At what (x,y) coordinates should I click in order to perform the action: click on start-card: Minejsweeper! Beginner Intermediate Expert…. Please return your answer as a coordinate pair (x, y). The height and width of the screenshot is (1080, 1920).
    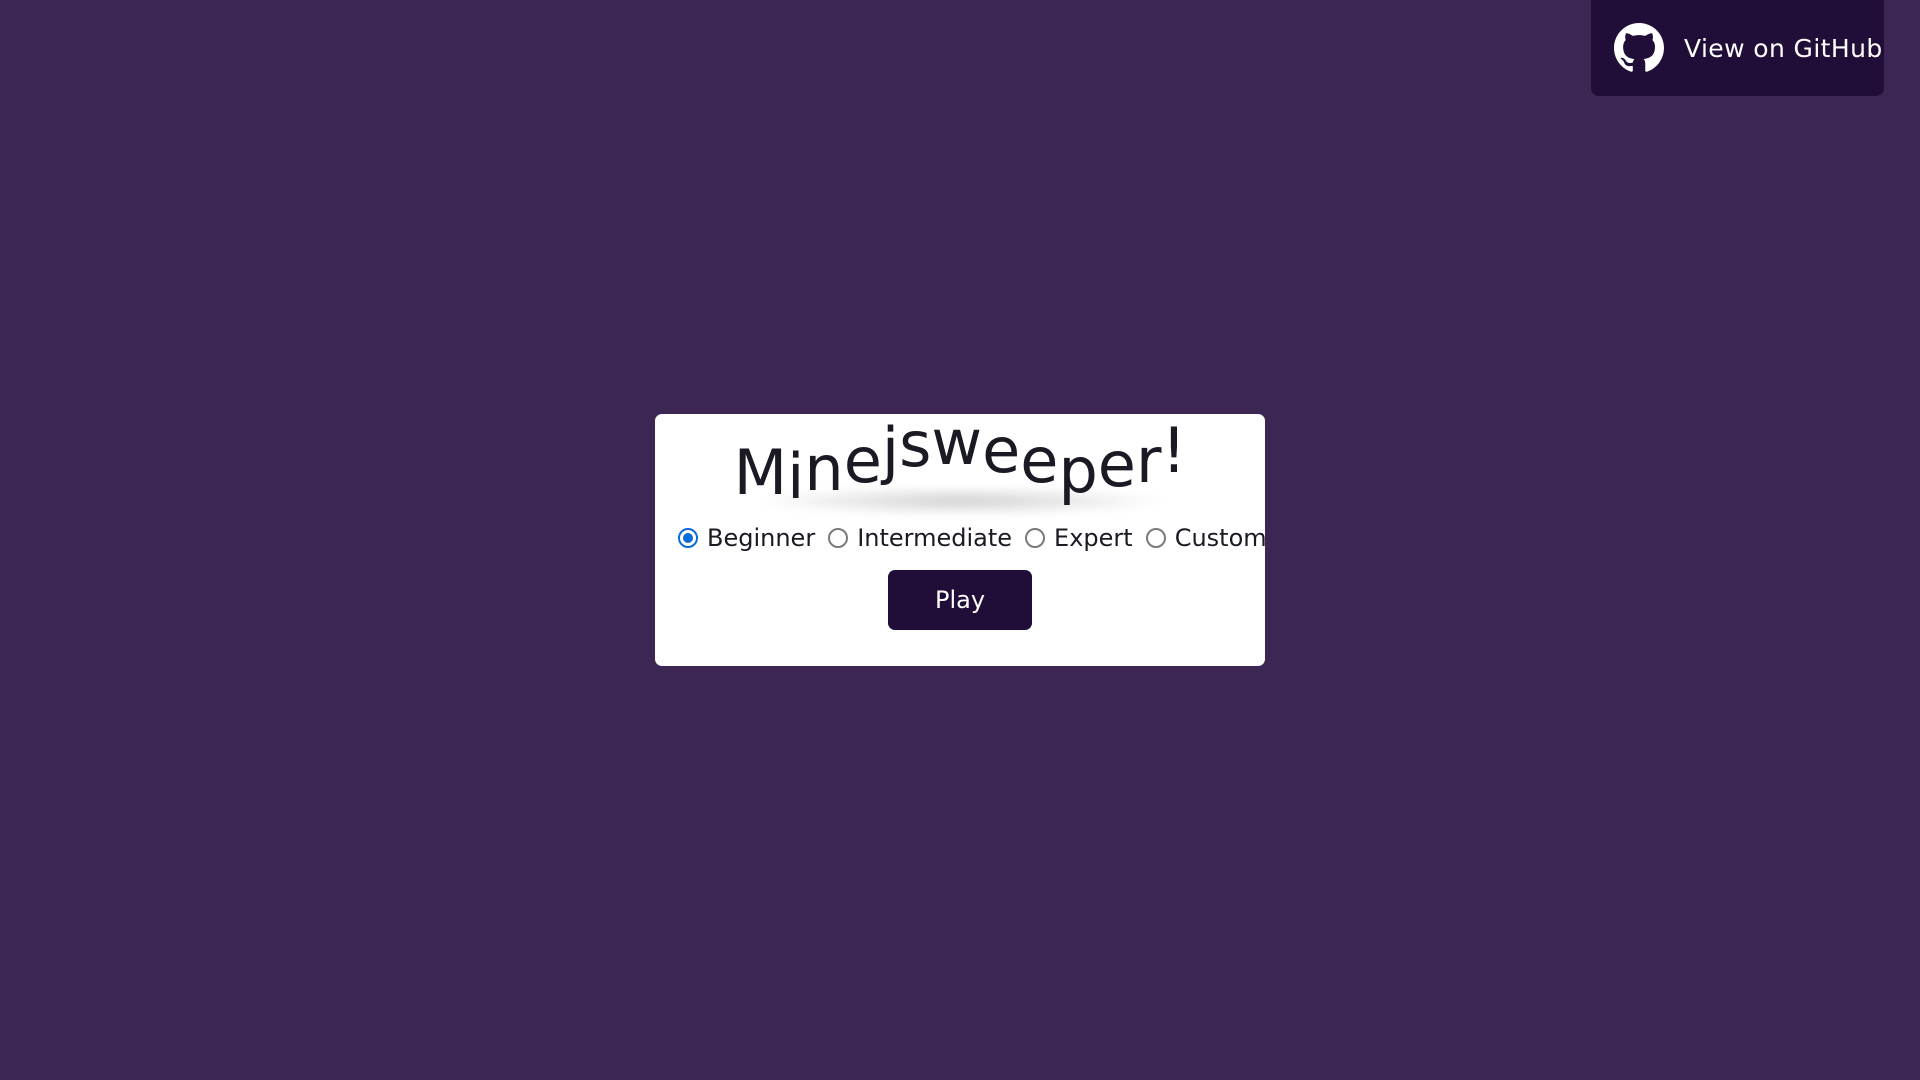
    Looking at the image, I should click on (961, 536).